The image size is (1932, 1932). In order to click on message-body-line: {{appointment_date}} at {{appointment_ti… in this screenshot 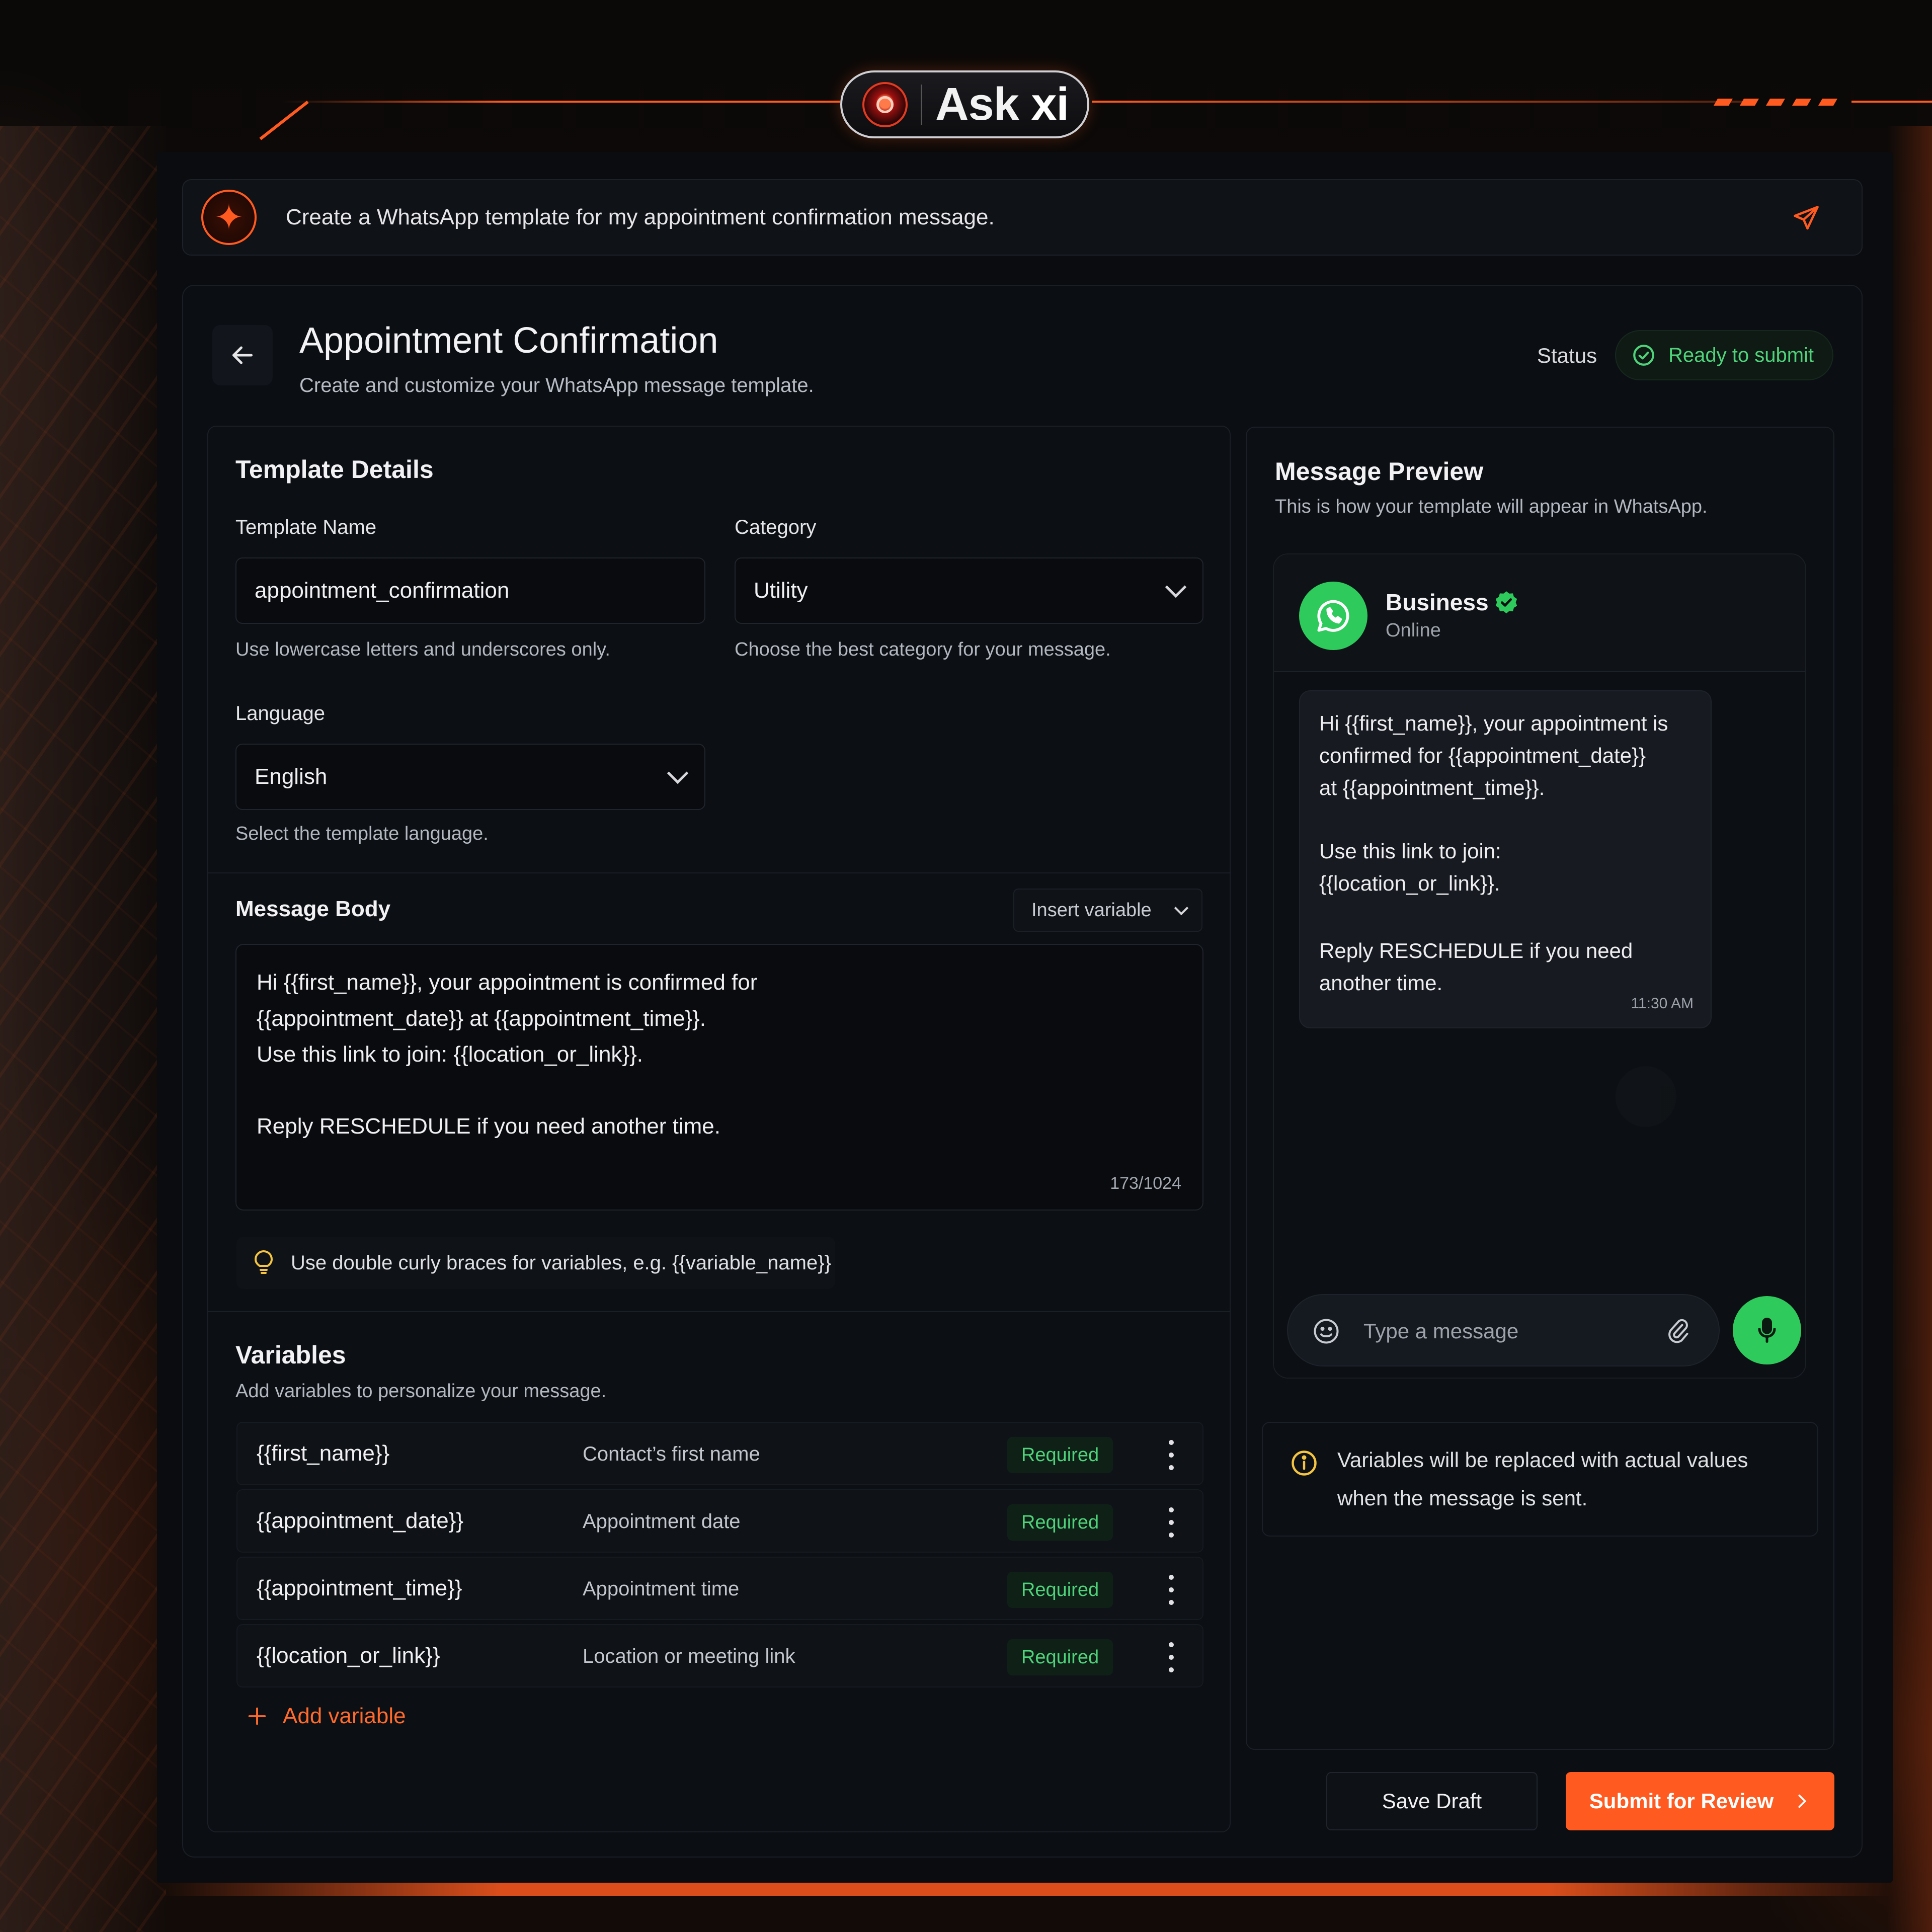, I will do `click(482, 1019)`.